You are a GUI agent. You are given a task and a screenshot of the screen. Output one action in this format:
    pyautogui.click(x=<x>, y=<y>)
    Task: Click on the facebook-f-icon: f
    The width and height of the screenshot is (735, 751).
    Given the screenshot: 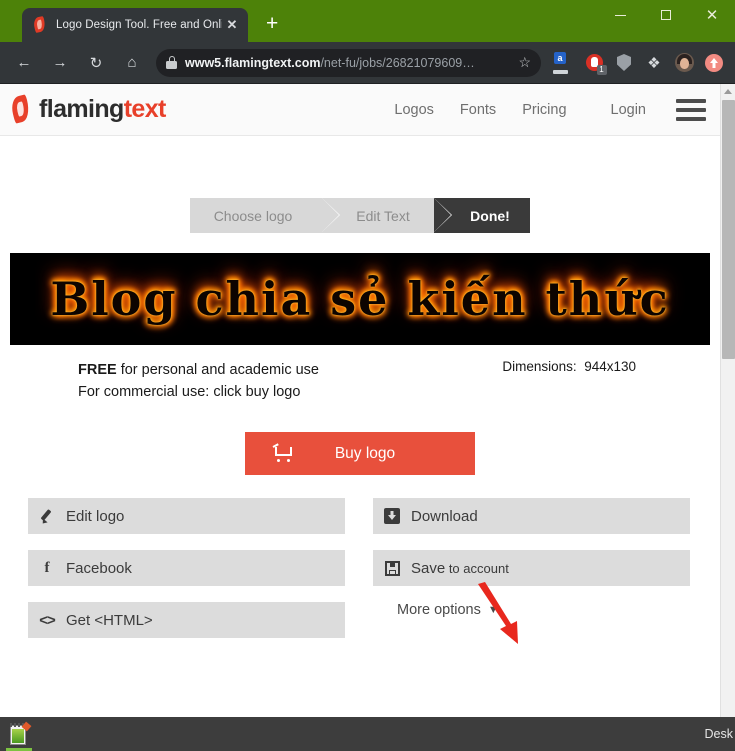 What is the action you would take?
    pyautogui.click(x=47, y=567)
    